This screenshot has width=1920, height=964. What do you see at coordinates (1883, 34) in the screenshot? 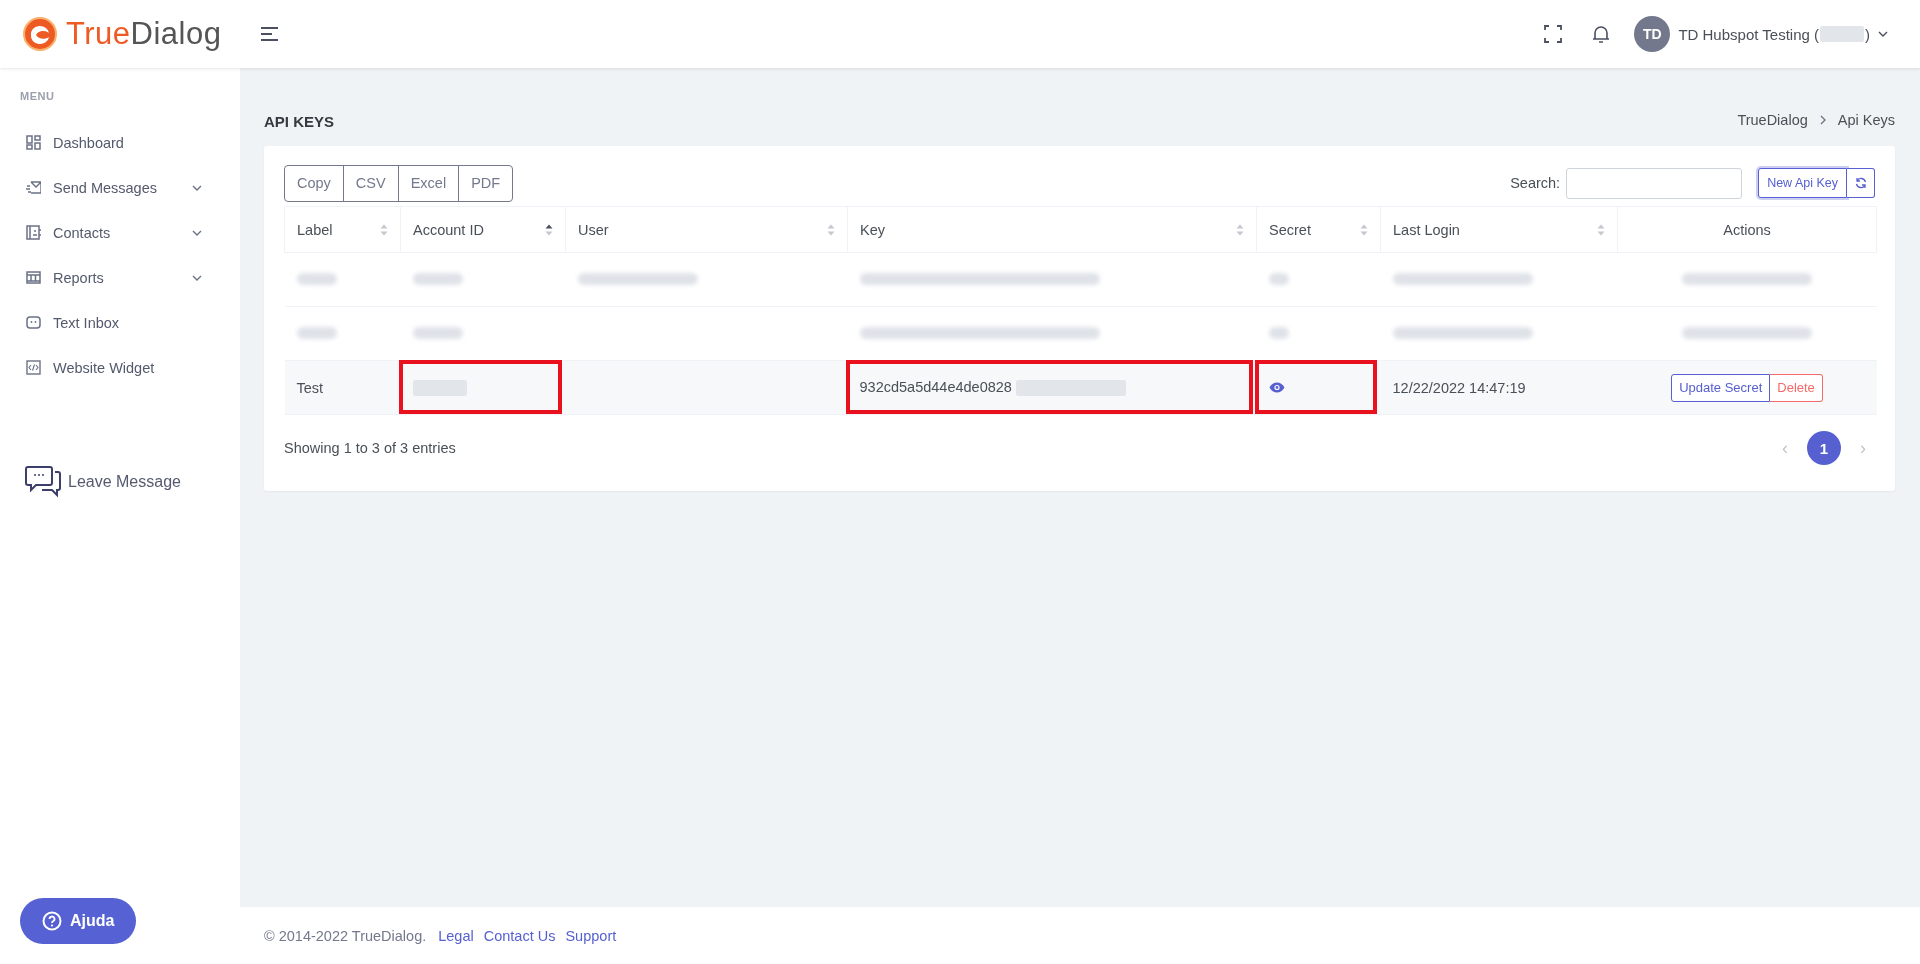
I see `chevron-down-icon` at bounding box center [1883, 34].